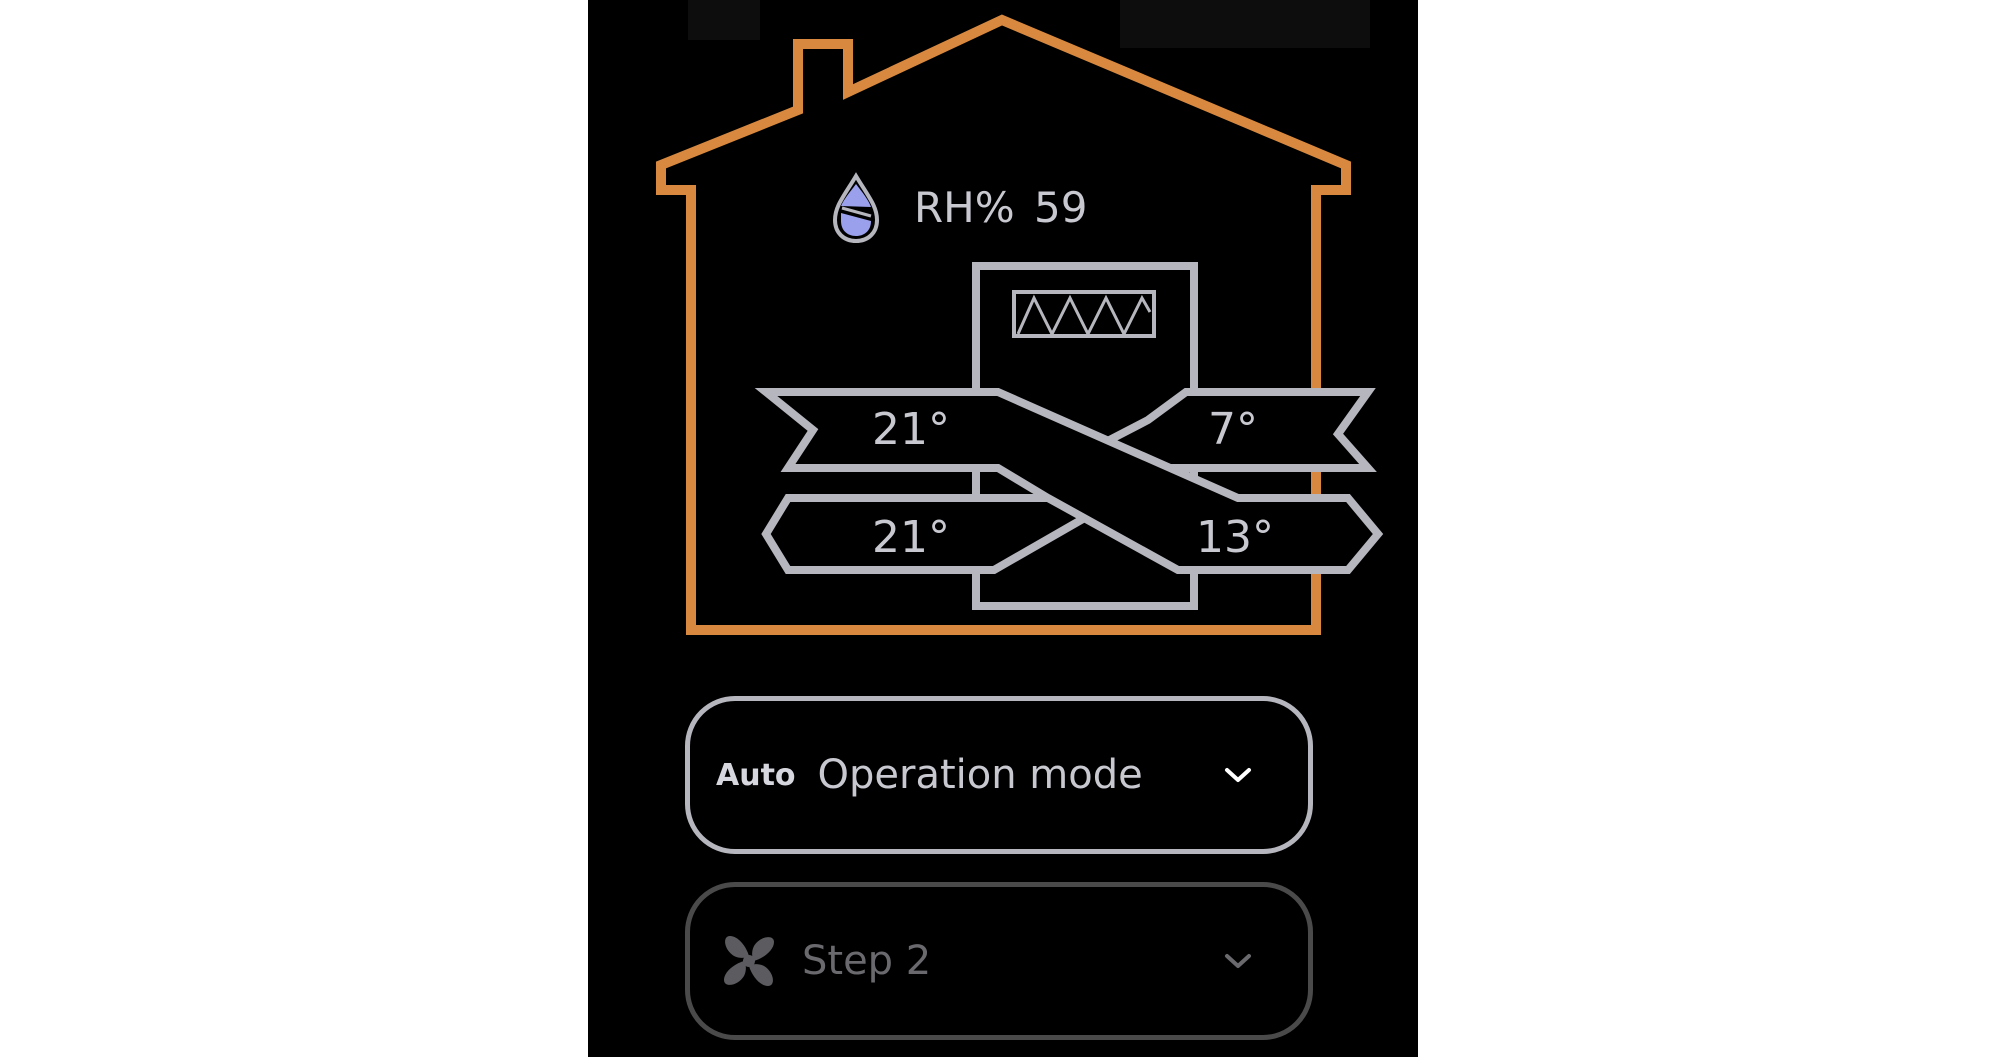  I want to click on temp-supply-indoor: 21°, so click(911, 429).